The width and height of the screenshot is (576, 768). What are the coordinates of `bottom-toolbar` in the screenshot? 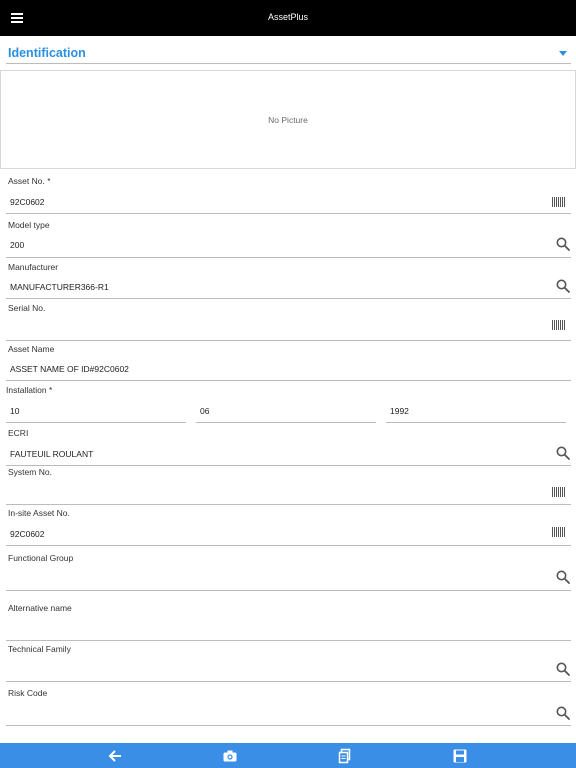 It's located at (288, 755).